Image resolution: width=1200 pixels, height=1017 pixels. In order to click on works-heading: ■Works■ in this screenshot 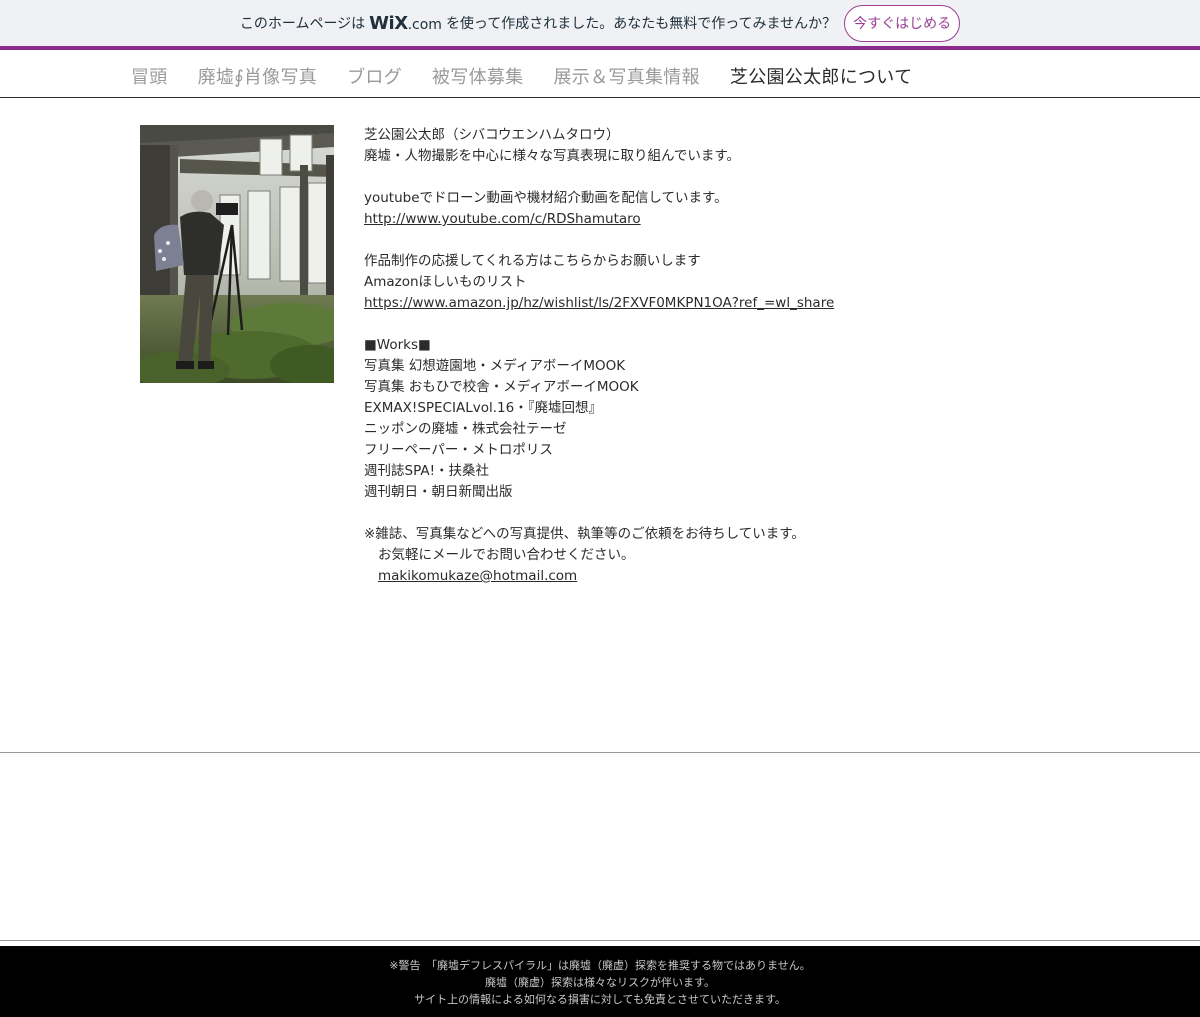, I will do `click(397, 345)`.